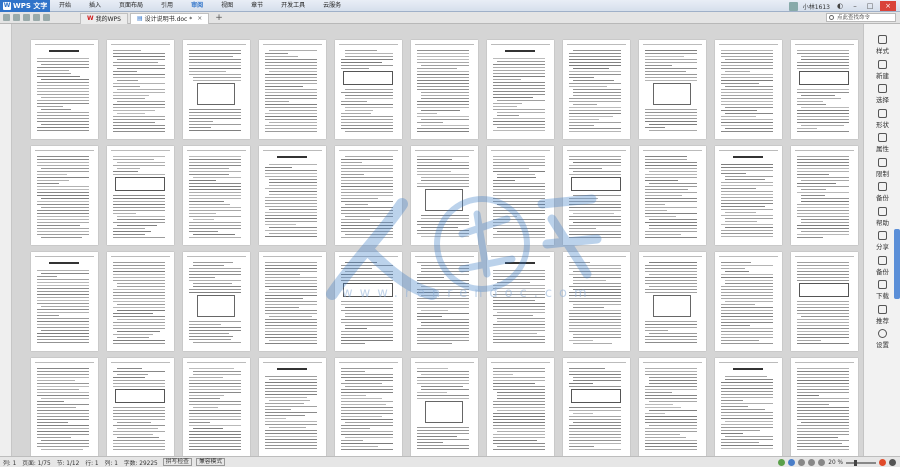  I want to click on web-view-icon, so click(802, 462).